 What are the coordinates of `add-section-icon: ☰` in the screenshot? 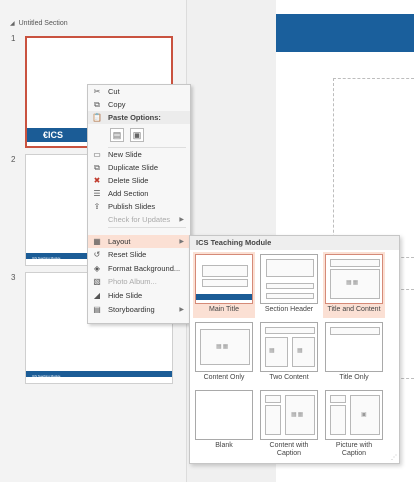 It's located at (97, 193).